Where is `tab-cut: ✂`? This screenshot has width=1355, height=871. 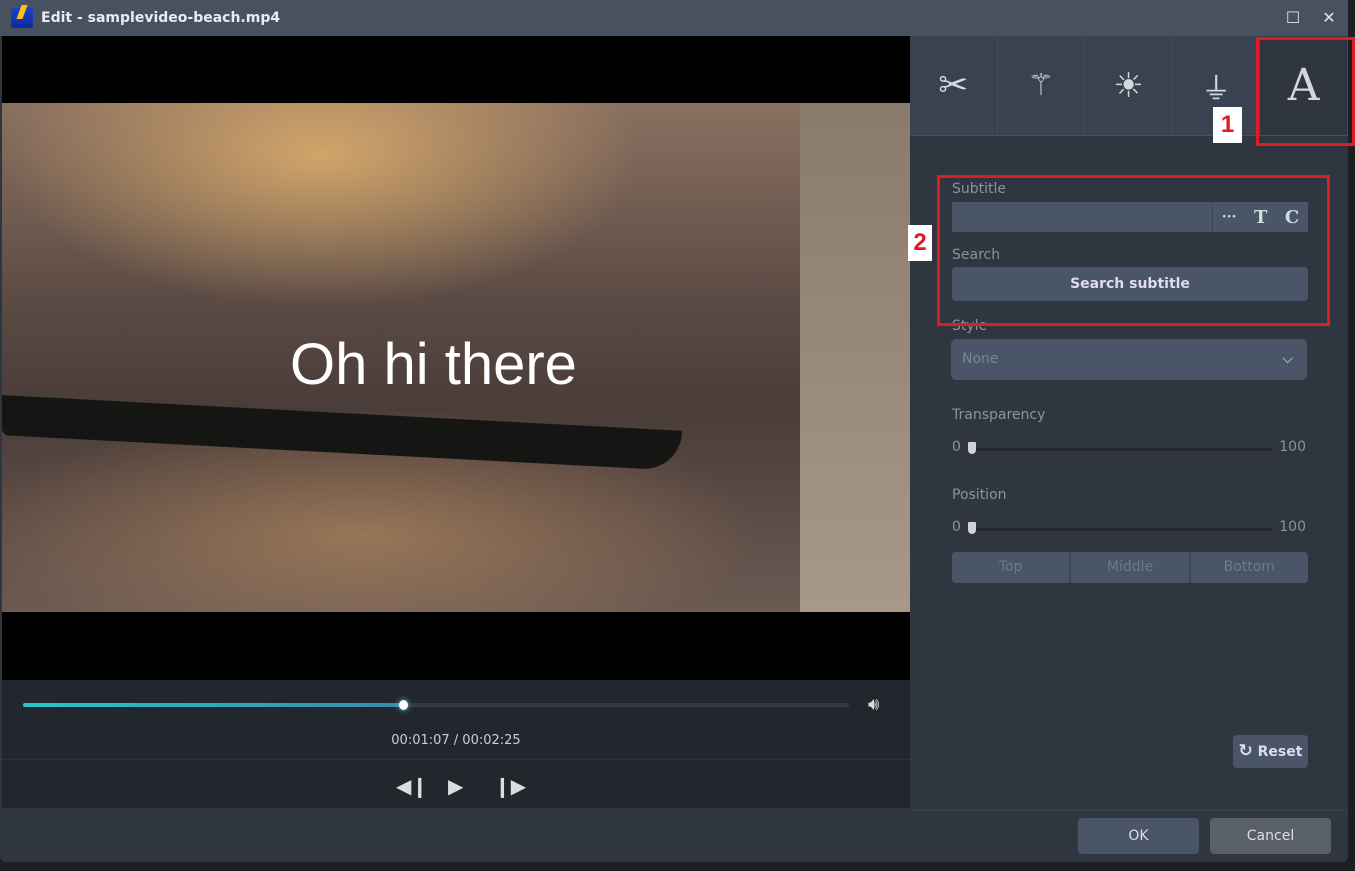 tab-cut: ✂ is located at coordinates (954, 85).